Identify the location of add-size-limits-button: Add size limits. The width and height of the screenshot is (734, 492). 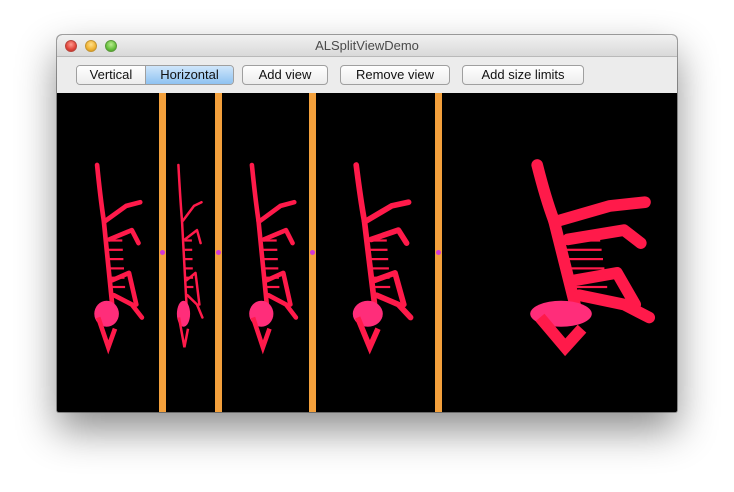
(523, 75).